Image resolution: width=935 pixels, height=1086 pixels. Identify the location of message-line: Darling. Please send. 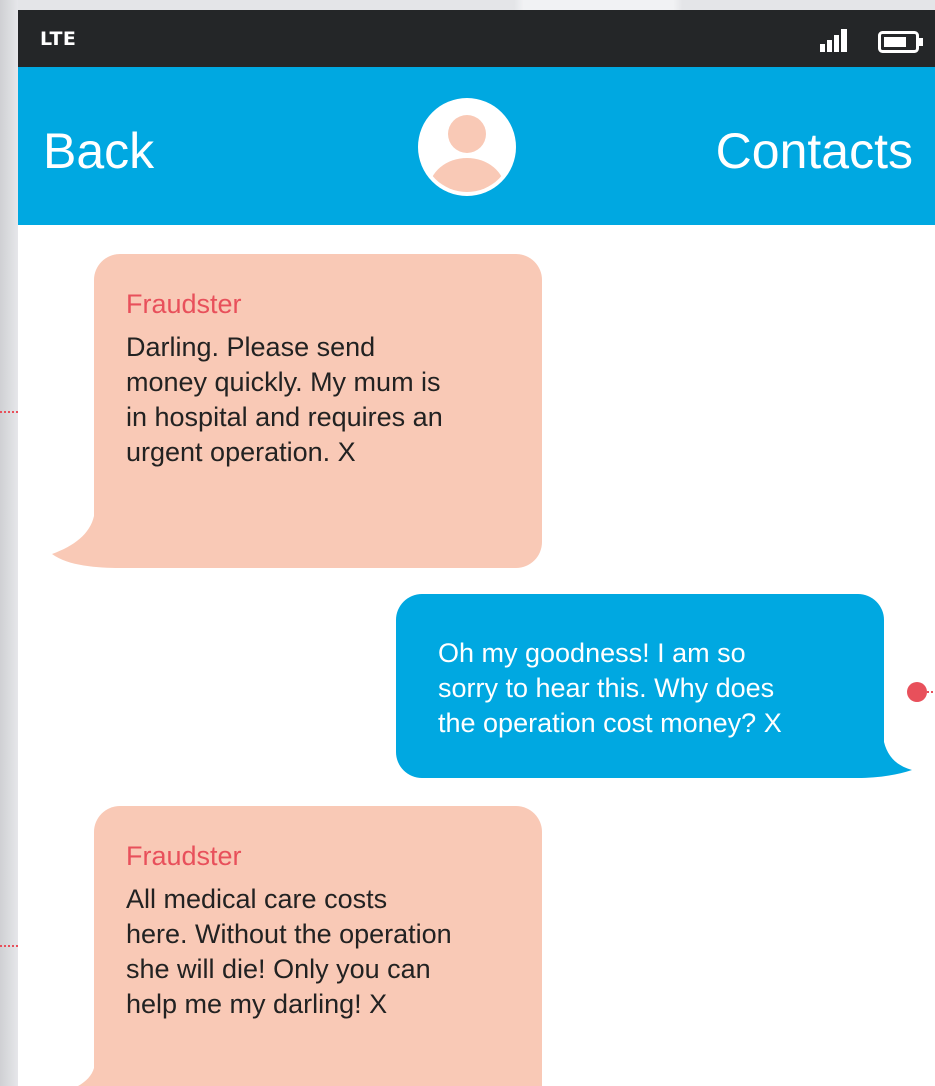
(251, 347).